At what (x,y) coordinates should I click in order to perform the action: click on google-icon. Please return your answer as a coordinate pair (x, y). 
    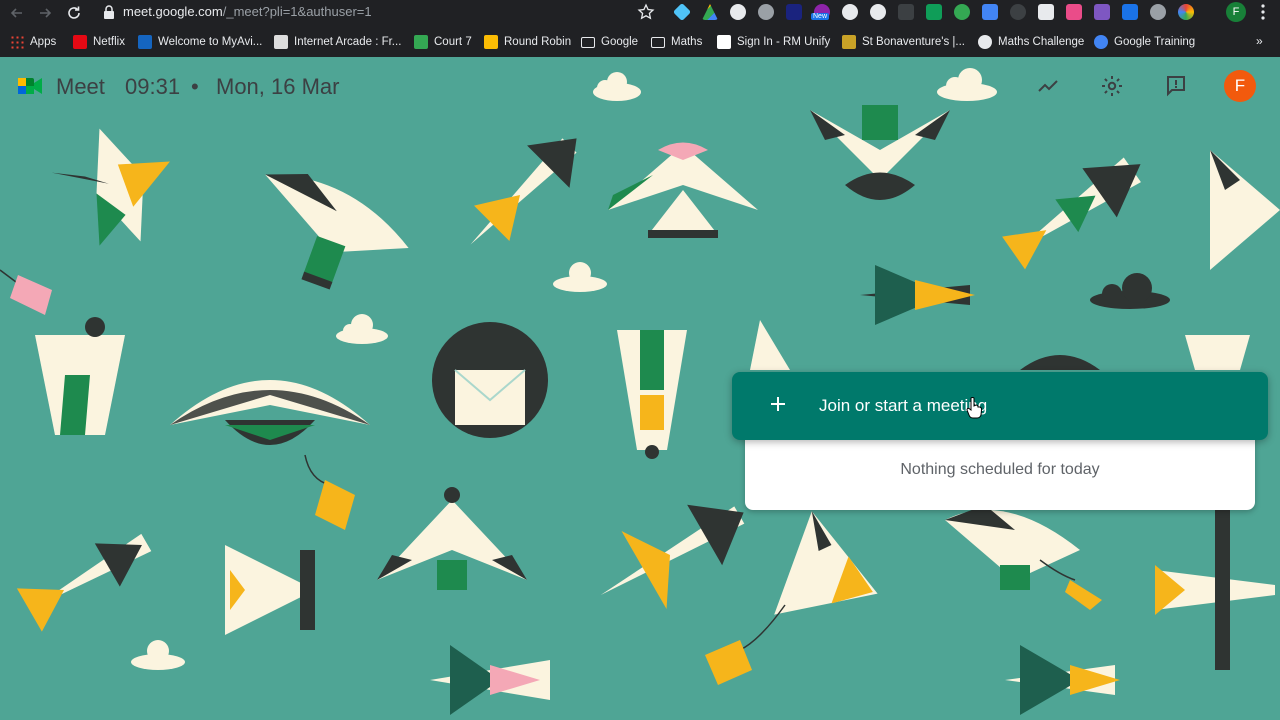
    Looking at the image, I should click on (1101, 42).